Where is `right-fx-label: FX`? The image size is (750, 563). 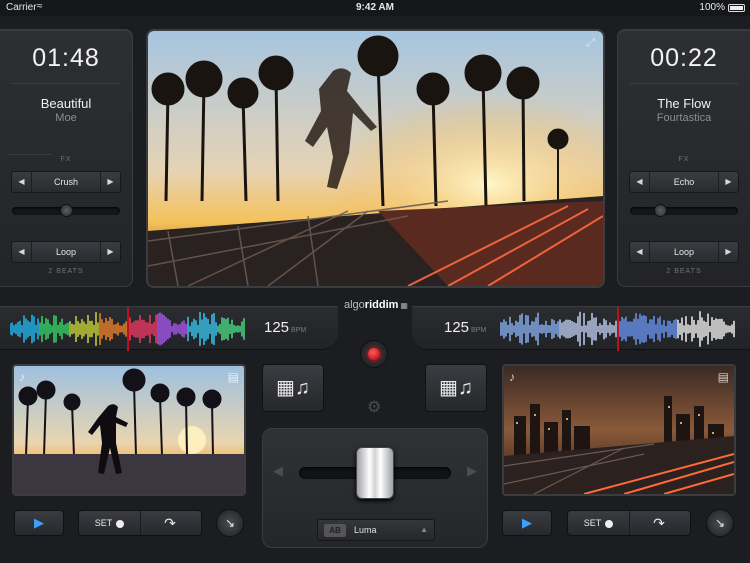
right-fx-label: FX is located at coordinates (684, 159).